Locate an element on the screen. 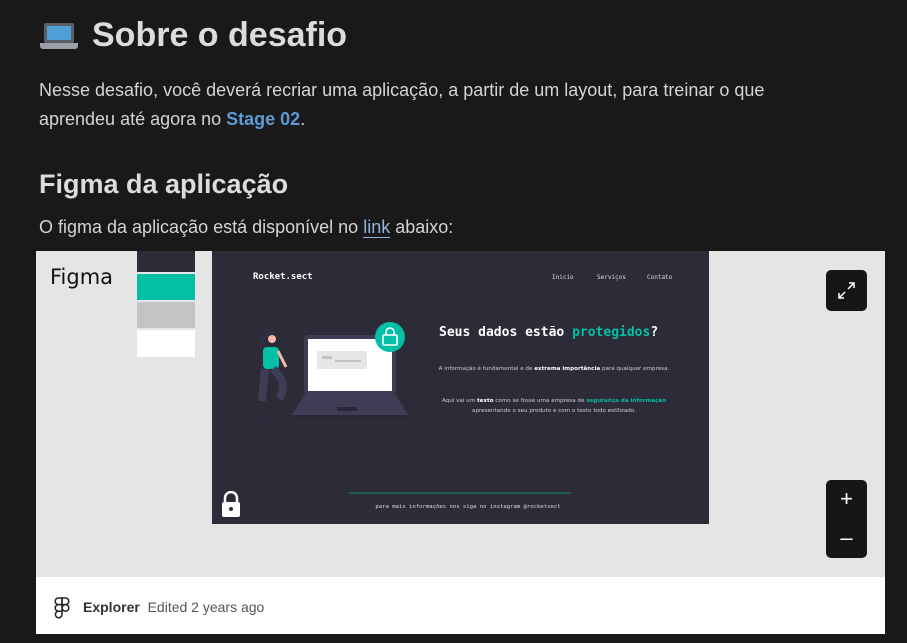 This screenshot has width=907, height=643. laptop-icon is located at coordinates (59, 36).